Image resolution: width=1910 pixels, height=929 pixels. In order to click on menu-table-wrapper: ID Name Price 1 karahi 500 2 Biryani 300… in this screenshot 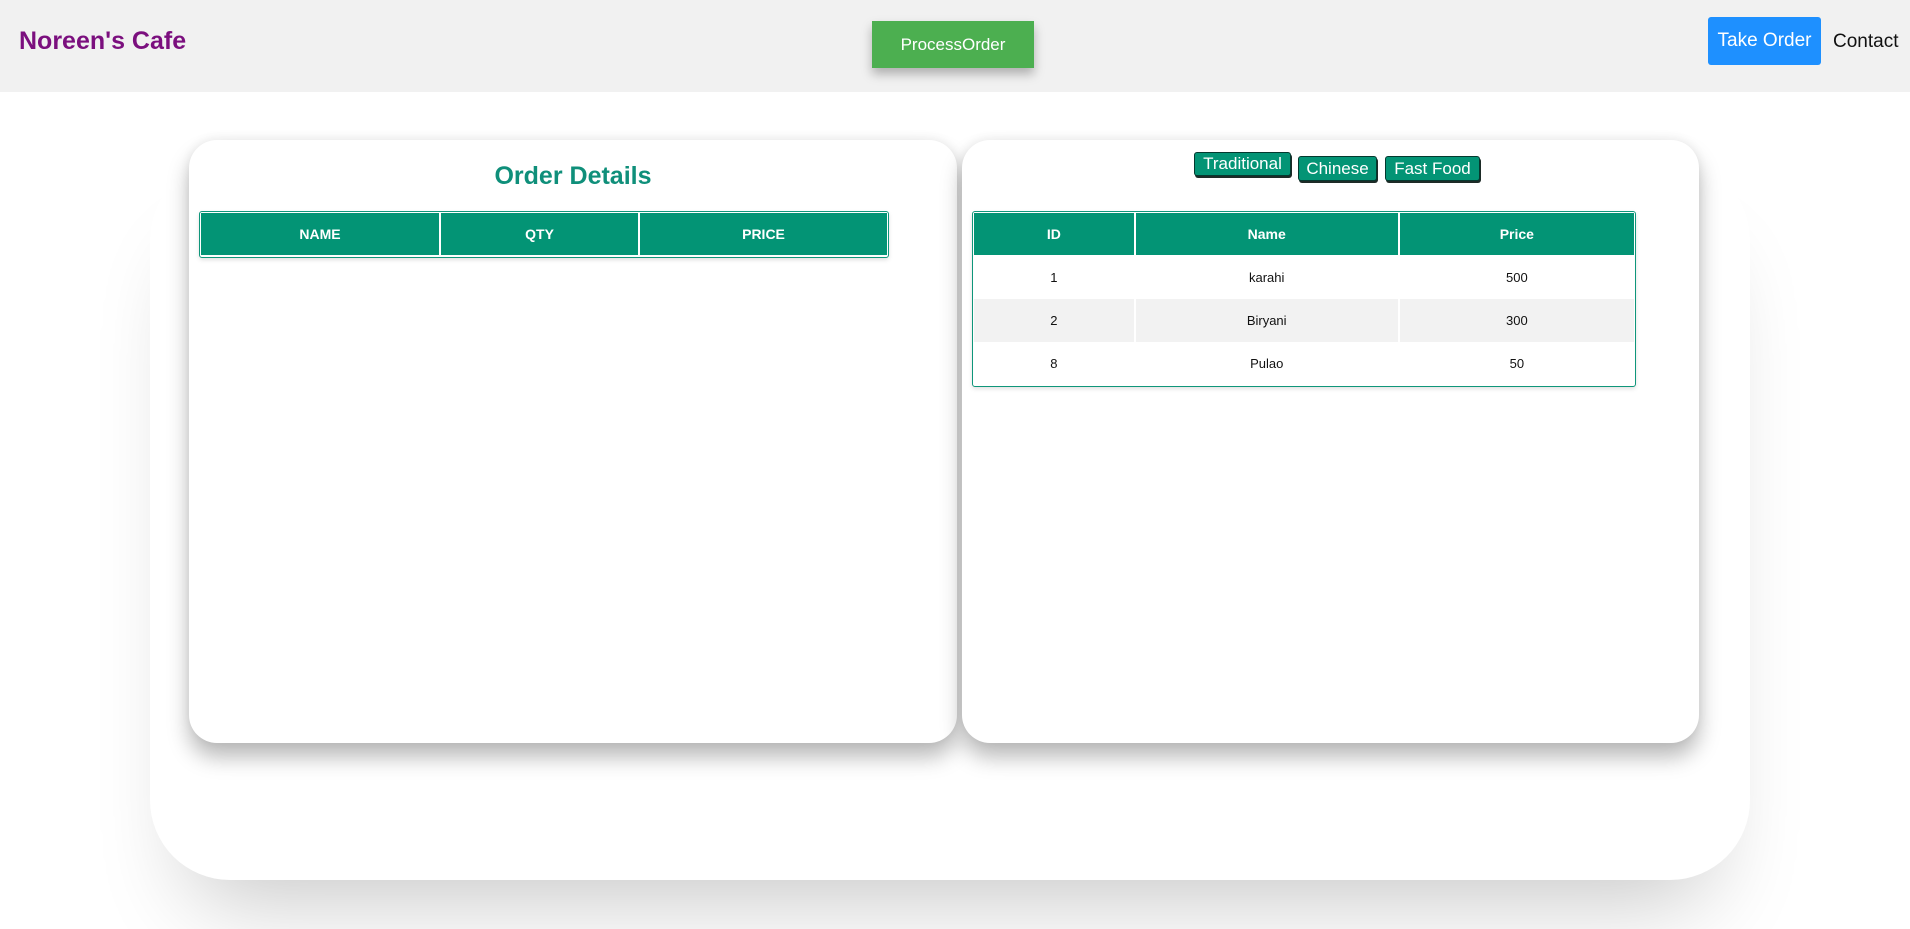, I will do `click(1304, 299)`.